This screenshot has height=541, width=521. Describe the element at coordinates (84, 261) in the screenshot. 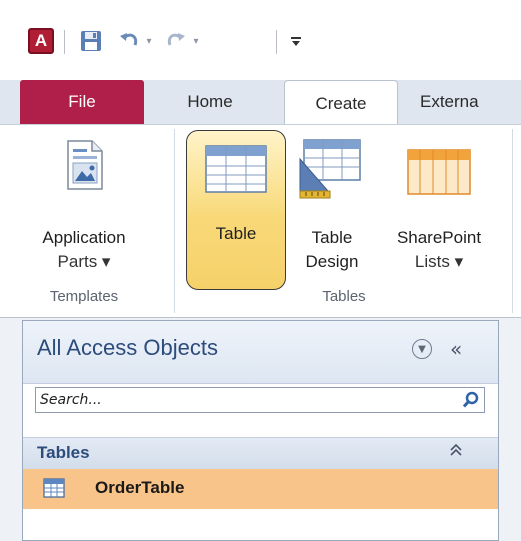

I see `application-parts-label-2: Parts ▾` at that location.